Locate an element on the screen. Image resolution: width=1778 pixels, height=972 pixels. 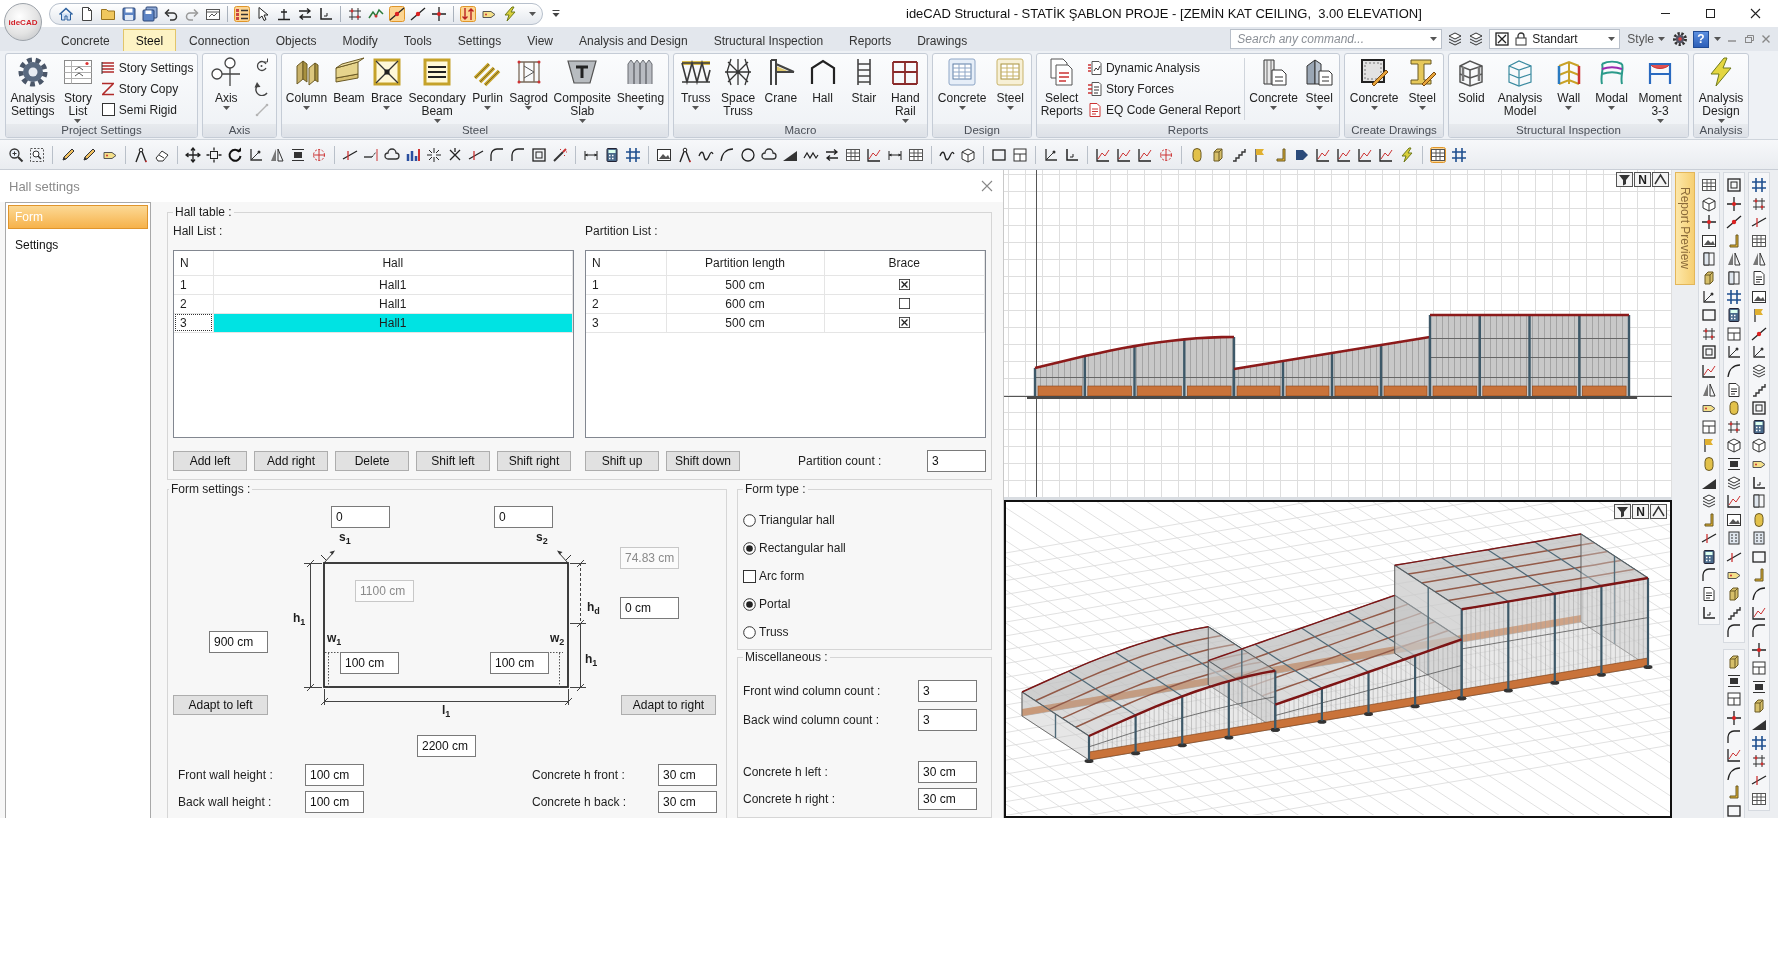
report-preview-tab: Report Preview is located at coordinates (1685, 228).